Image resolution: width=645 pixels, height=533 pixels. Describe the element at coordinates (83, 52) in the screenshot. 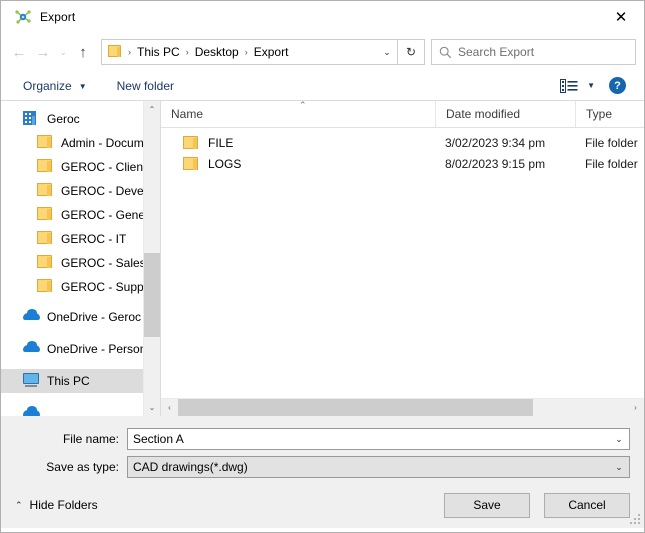

I see `up-button: ↑` at that location.